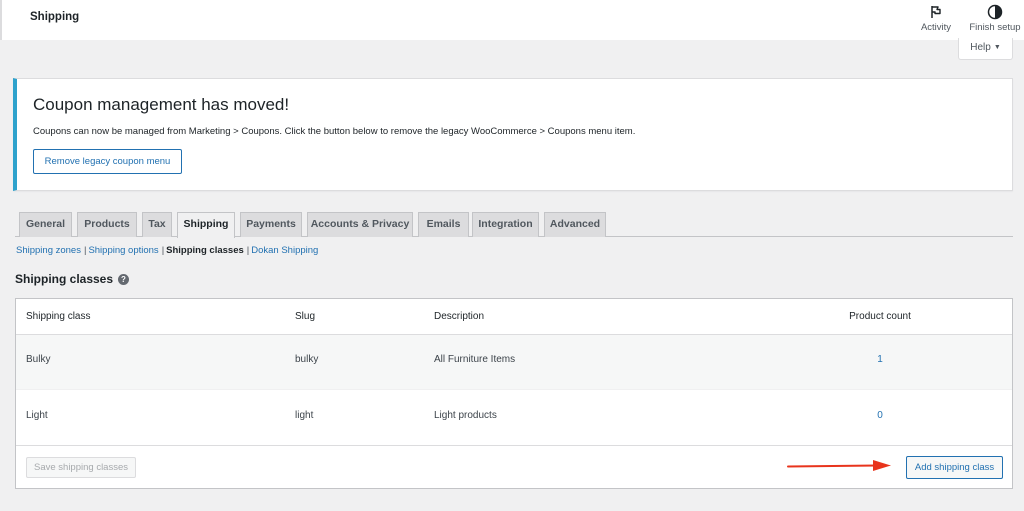  Describe the element at coordinates (936, 27) in the screenshot. I see `activity-label: Activity` at that location.